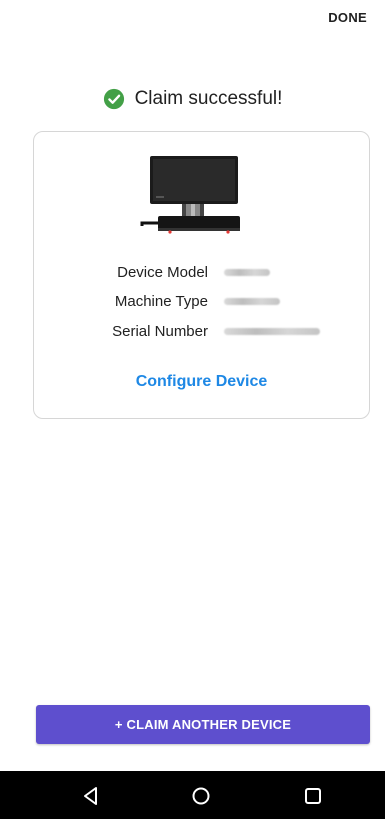 The height and width of the screenshot is (819, 385). I want to click on device-model-value-redacted, so click(247, 272).